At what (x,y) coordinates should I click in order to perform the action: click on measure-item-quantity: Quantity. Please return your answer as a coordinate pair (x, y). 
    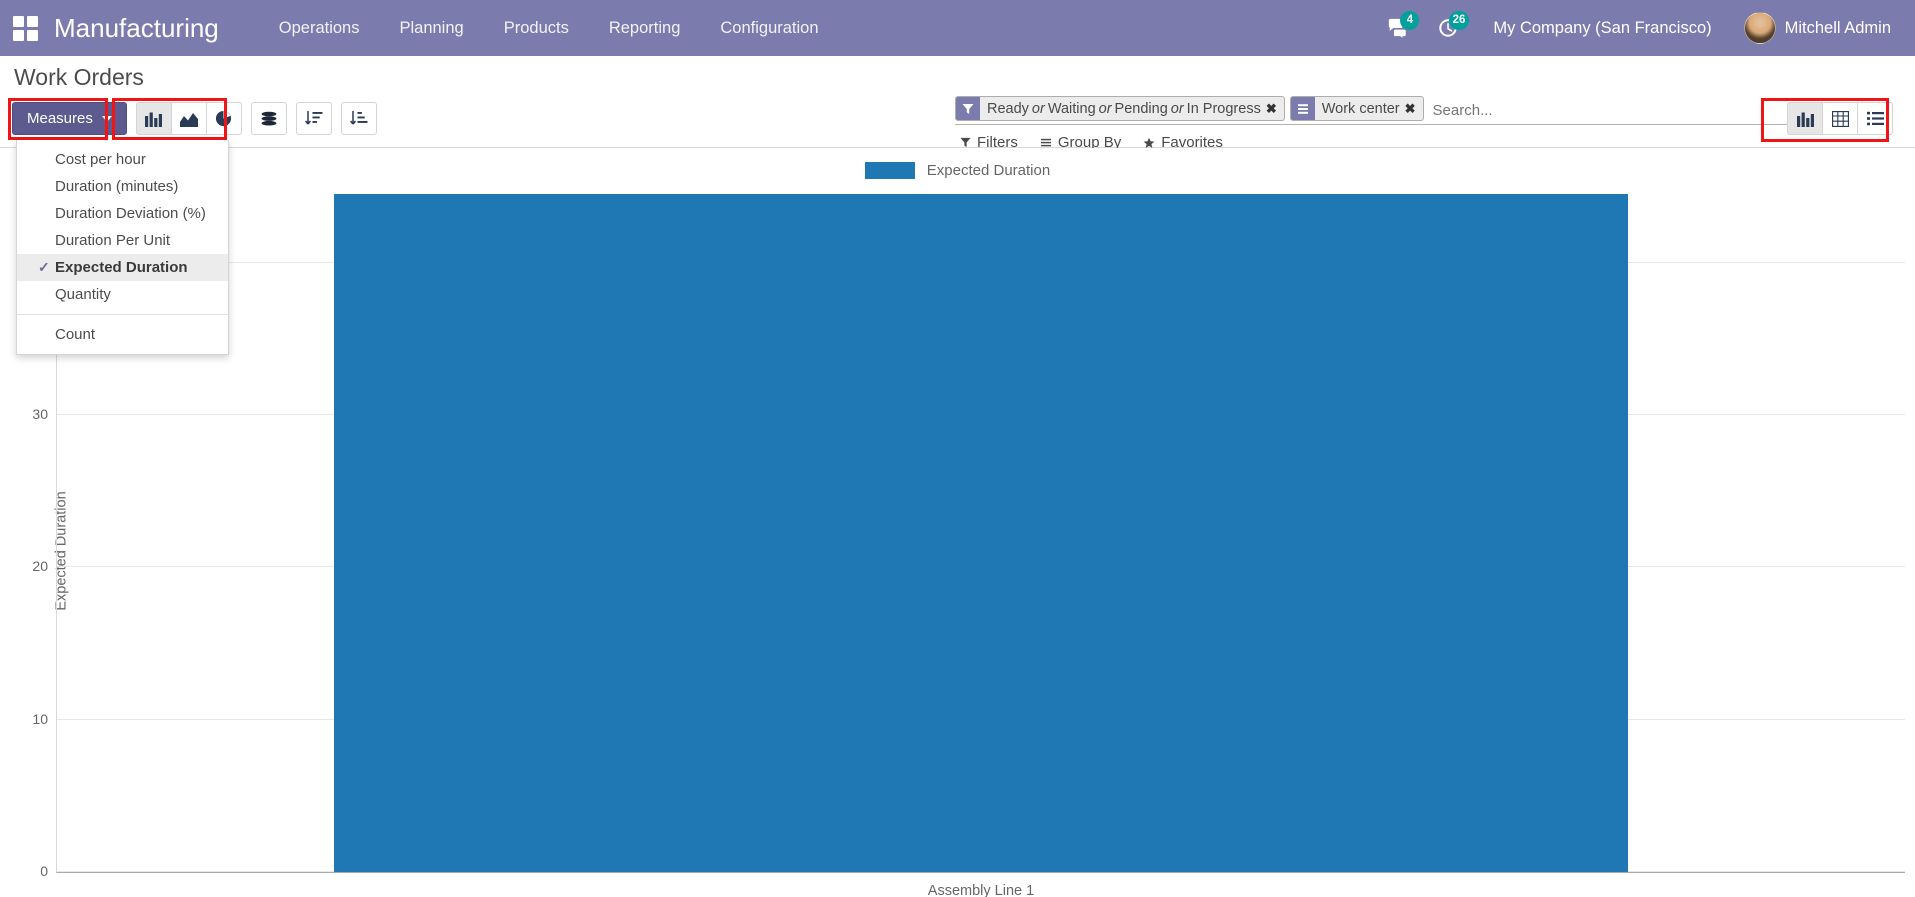
    Looking at the image, I should click on (122, 294).